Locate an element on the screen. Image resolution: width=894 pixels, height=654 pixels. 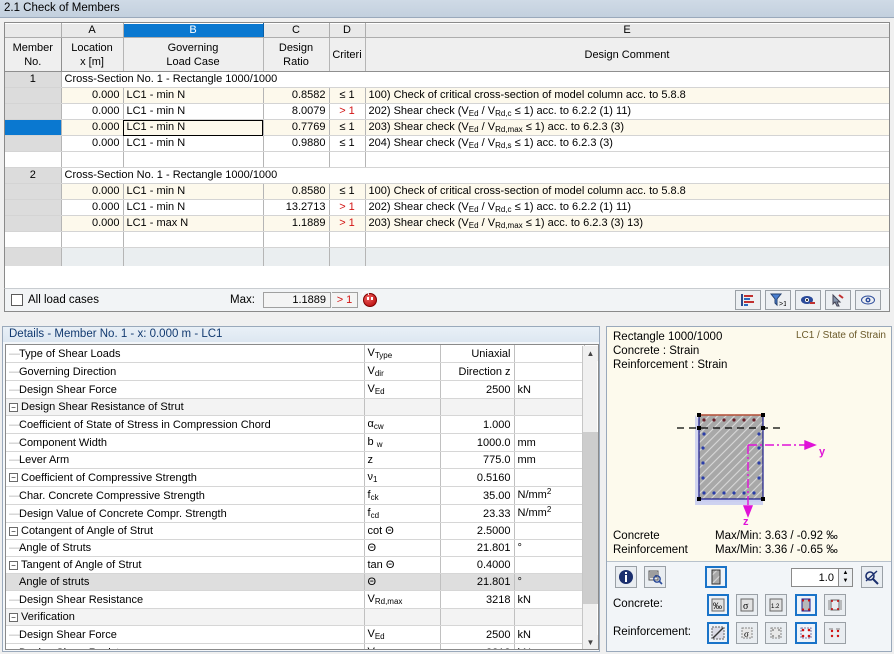
details-value-cell: 1.000 is located at coordinates (477, 424).